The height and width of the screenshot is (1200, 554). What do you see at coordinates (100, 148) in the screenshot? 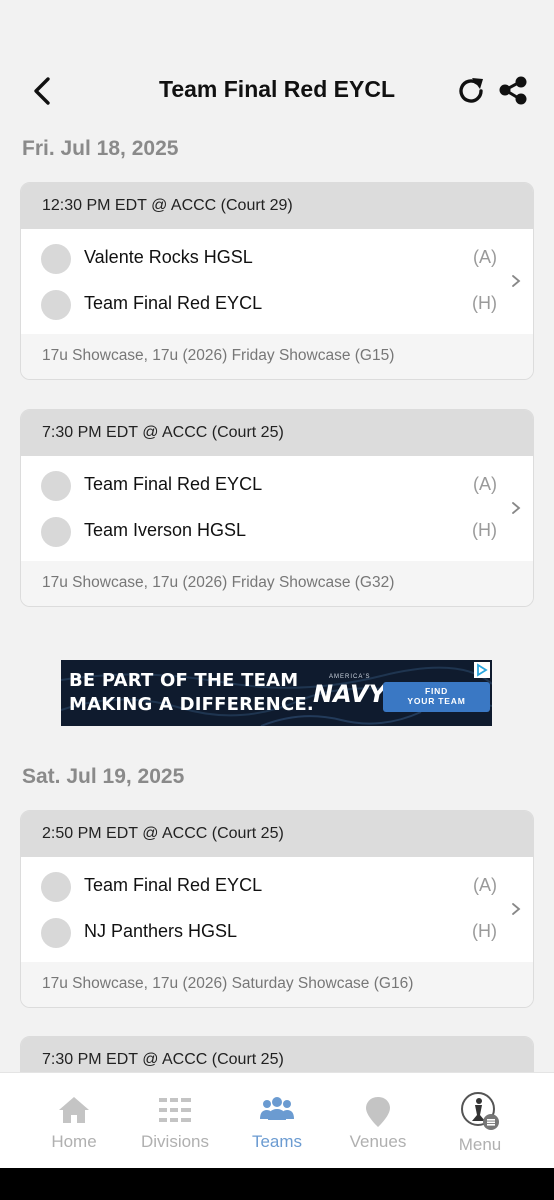
I see `date-heading: Fri. Jul 18, 2025` at bounding box center [100, 148].